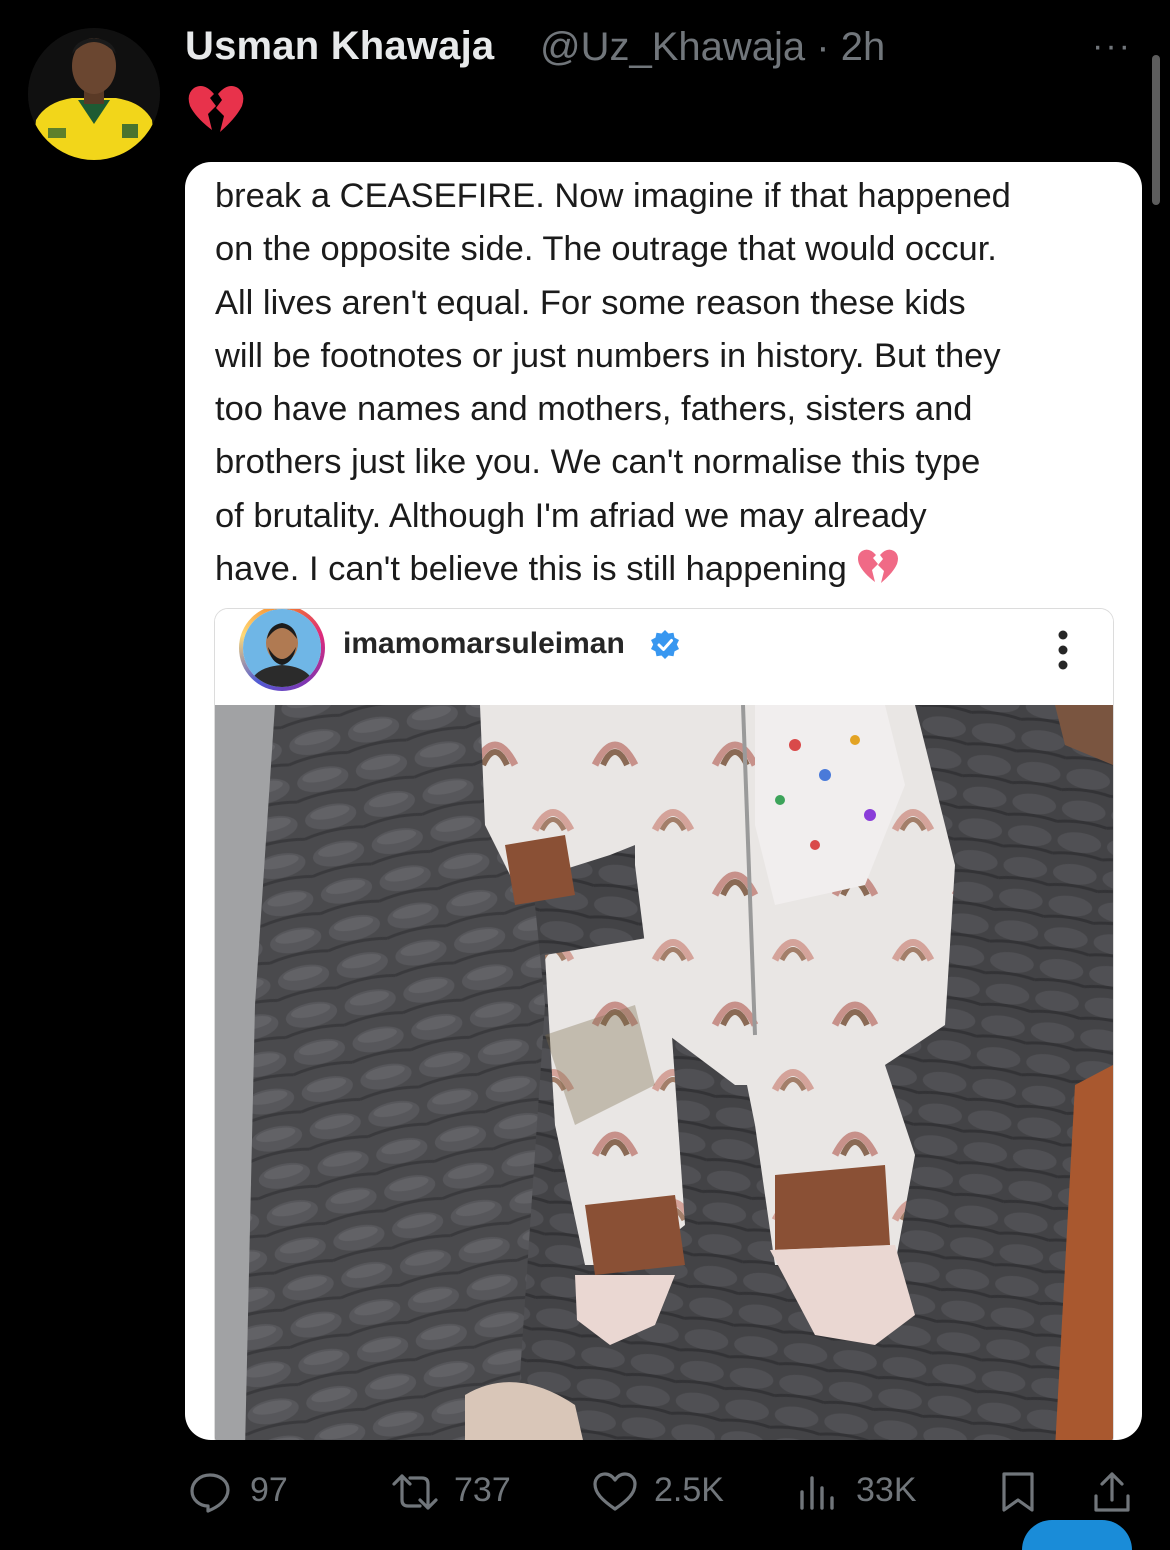 The width and height of the screenshot is (1170, 1550). Describe the element at coordinates (415, 1492) in the screenshot. I see `repost-icon` at that location.